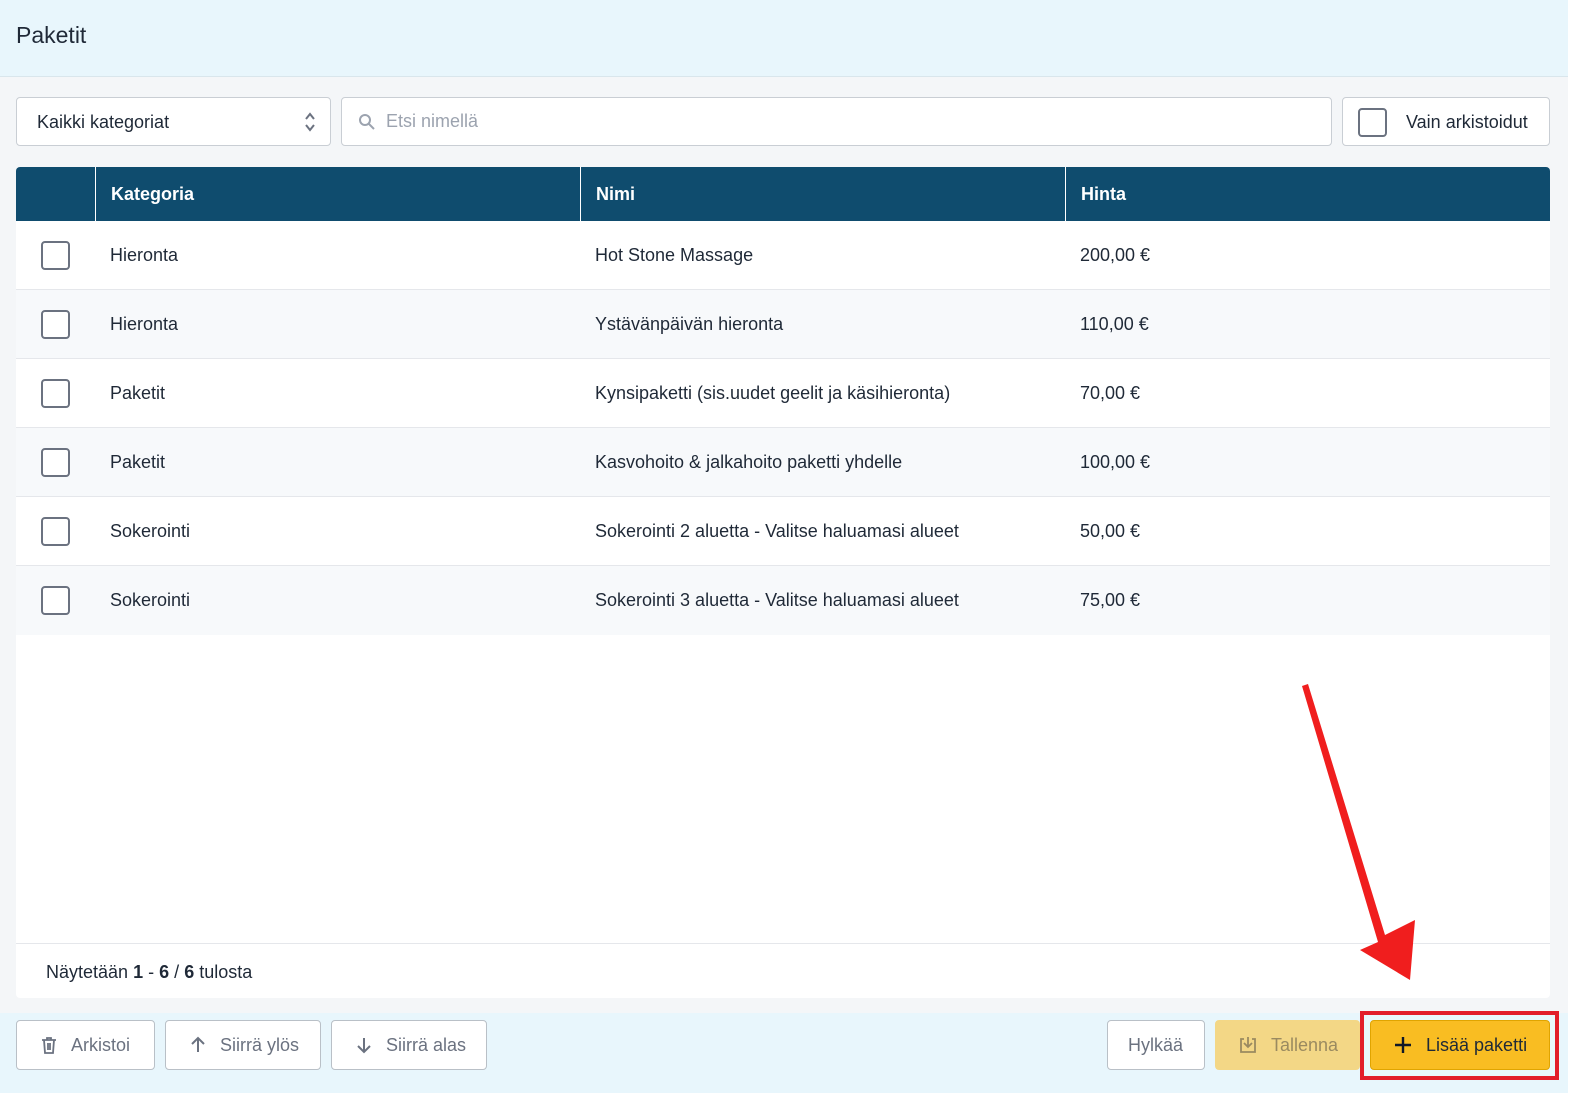 This screenshot has width=1590, height=1093. I want to click on summary-from: 1, so click(138, 972).